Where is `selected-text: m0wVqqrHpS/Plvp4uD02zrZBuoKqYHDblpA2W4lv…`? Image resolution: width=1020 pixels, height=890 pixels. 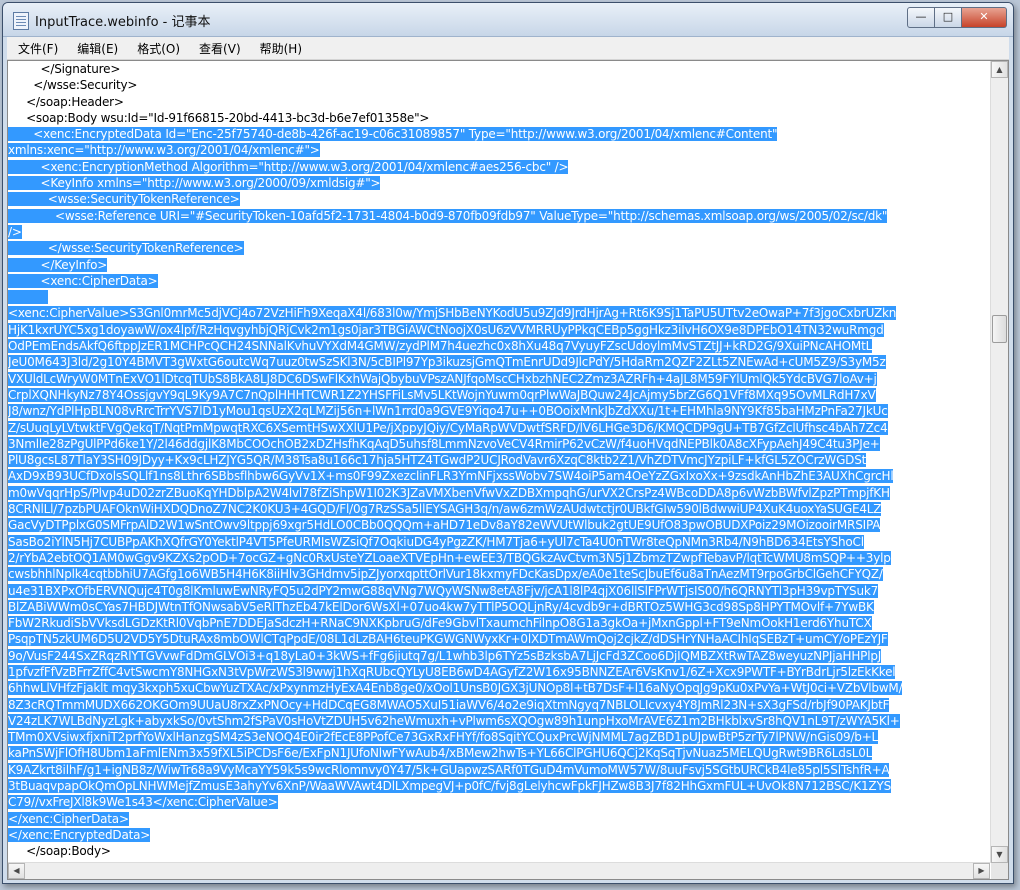
selected-text: m0wVqqrHpS/Plvp4uD02zrZBuoKqYHDblpA2W4lv… is located at coordinates (449, 492).